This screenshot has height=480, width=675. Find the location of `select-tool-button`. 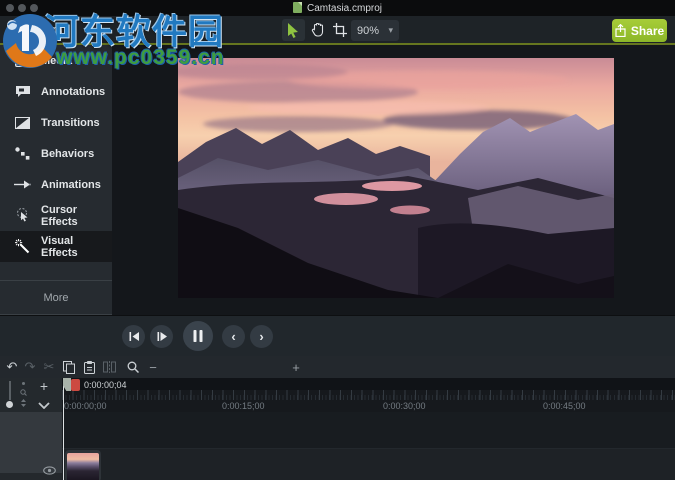

select-tool-button is located at coordinates (293, 30).